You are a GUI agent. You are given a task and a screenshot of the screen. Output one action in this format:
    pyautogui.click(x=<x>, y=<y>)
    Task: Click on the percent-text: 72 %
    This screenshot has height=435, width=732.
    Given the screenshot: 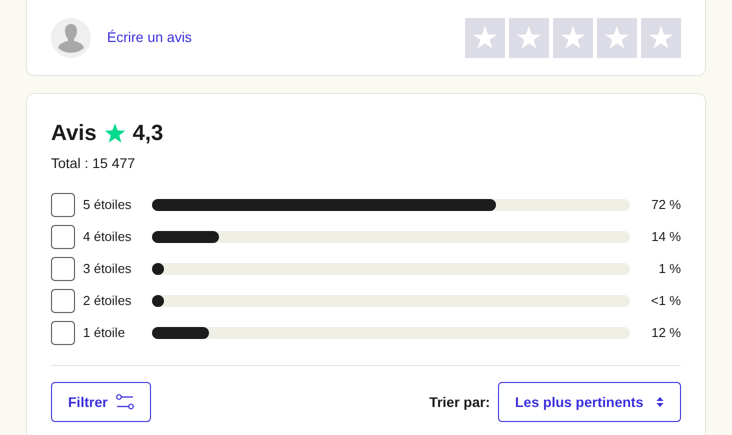 What is the action you would take?
    pyautogui.click(x=666, y=205)
    